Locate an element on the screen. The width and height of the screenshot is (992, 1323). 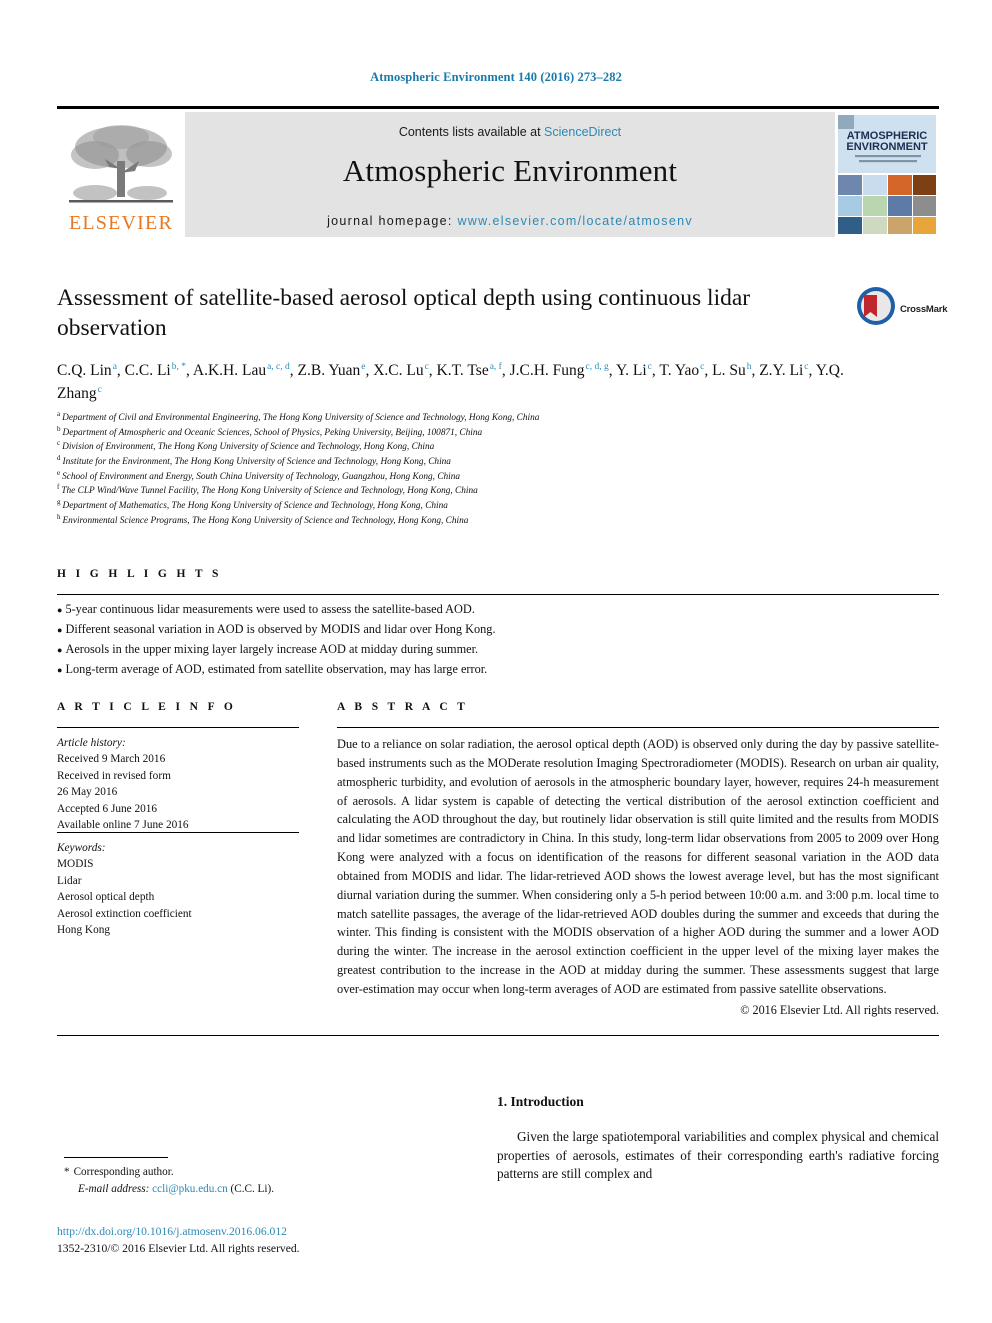
corresponding-author-text: Corresponding author. is located at coordinates (123, 1172).